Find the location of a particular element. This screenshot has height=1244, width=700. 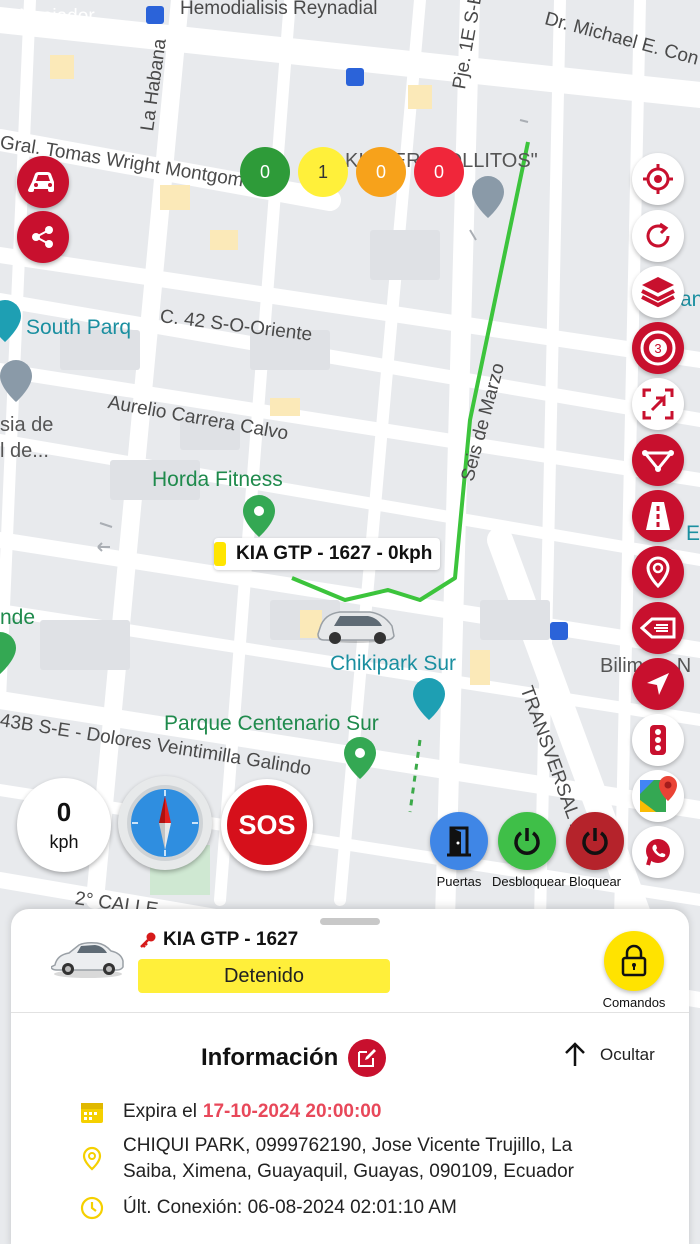

last-connection-row: Últ. Conexión: 06-08-2024 02:01:10 AM is located at coordinates (268, 1208).